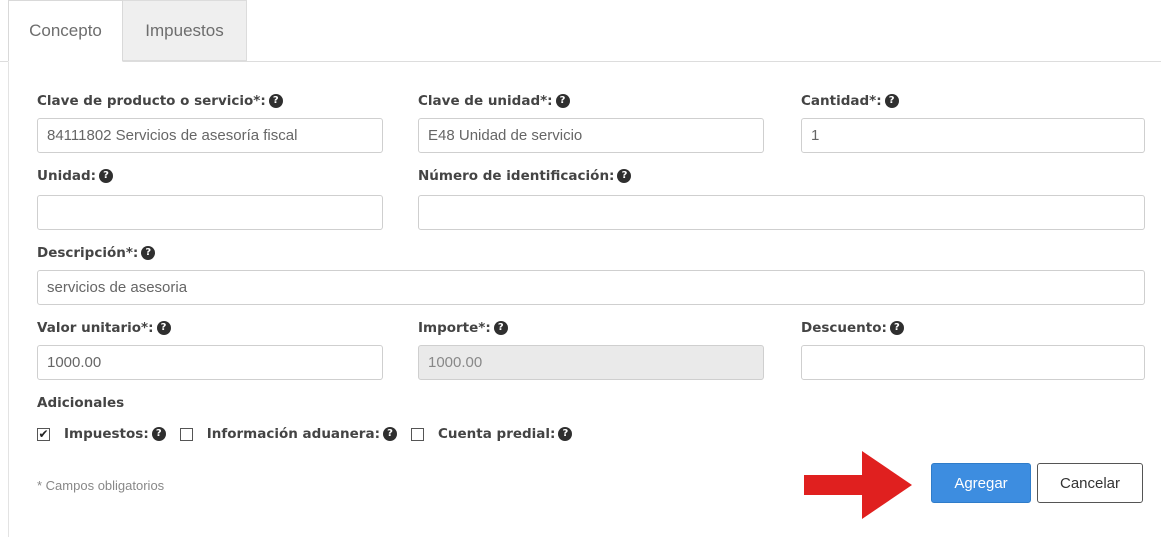  What do you see at coordinates (455, 362) in the screenshot?
I see `importe-value: 1000.00` at bounding box center [455, 362].